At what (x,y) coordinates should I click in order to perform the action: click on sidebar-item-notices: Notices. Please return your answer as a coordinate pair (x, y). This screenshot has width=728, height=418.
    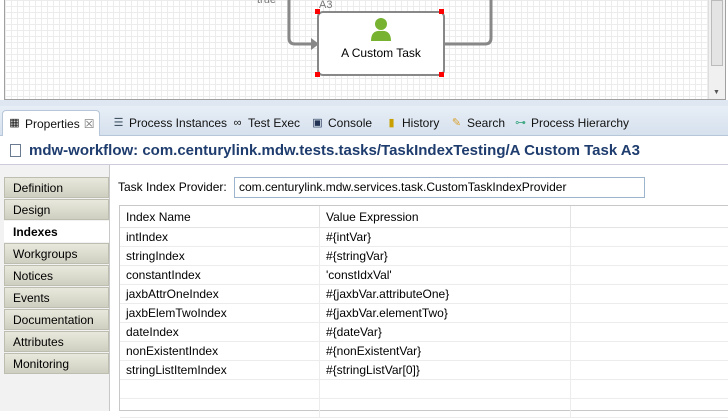
    Looking at the image, I should click on (56, 275).